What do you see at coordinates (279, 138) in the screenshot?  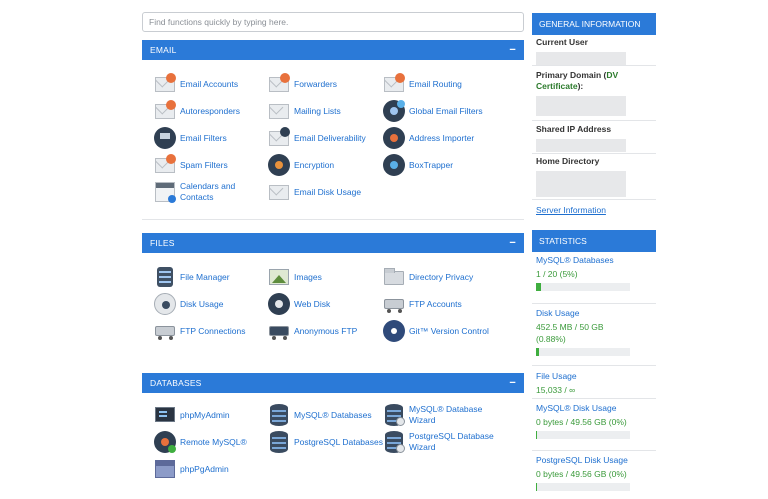 I see `email-deliverability-icon` at bounding box center [279, 138].